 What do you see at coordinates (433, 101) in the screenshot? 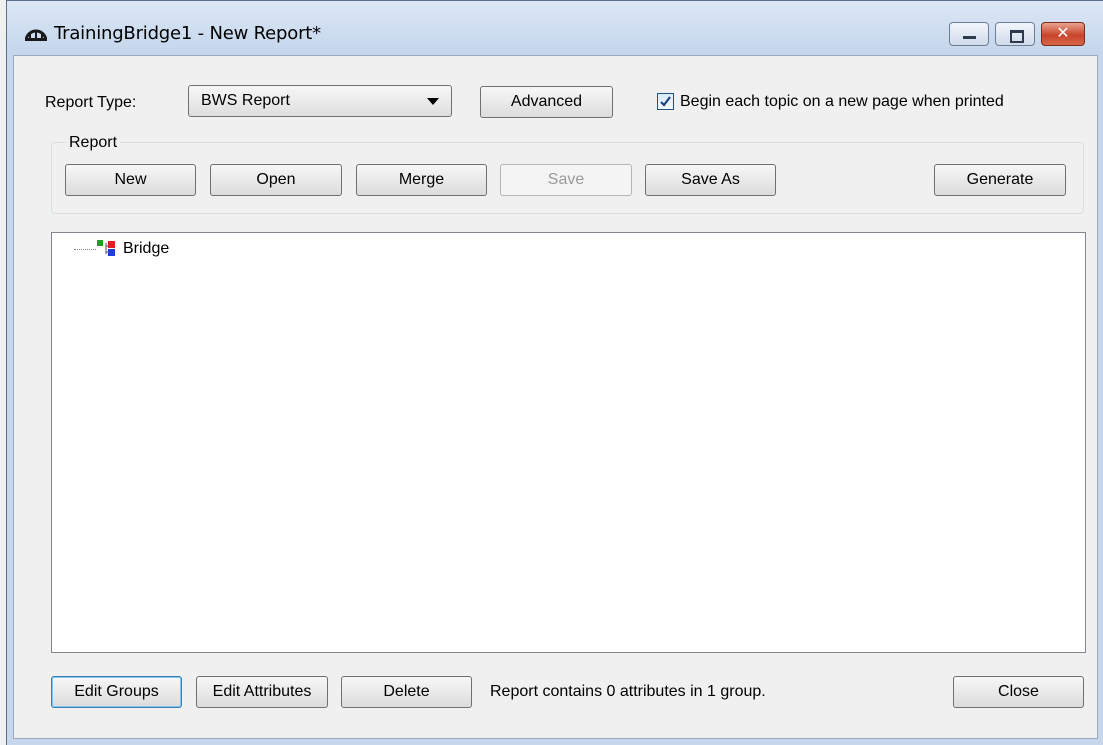
I see `chevron-down-icon` at bounding box center [433, 101].